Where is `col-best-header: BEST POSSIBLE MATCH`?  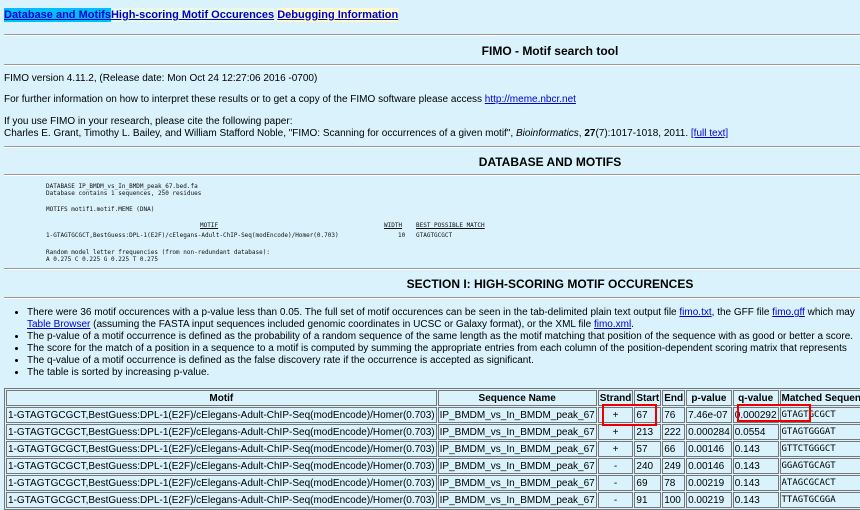 col-best-header: BEST POSSIBLE MATCH is located at coordinates (450, 225).